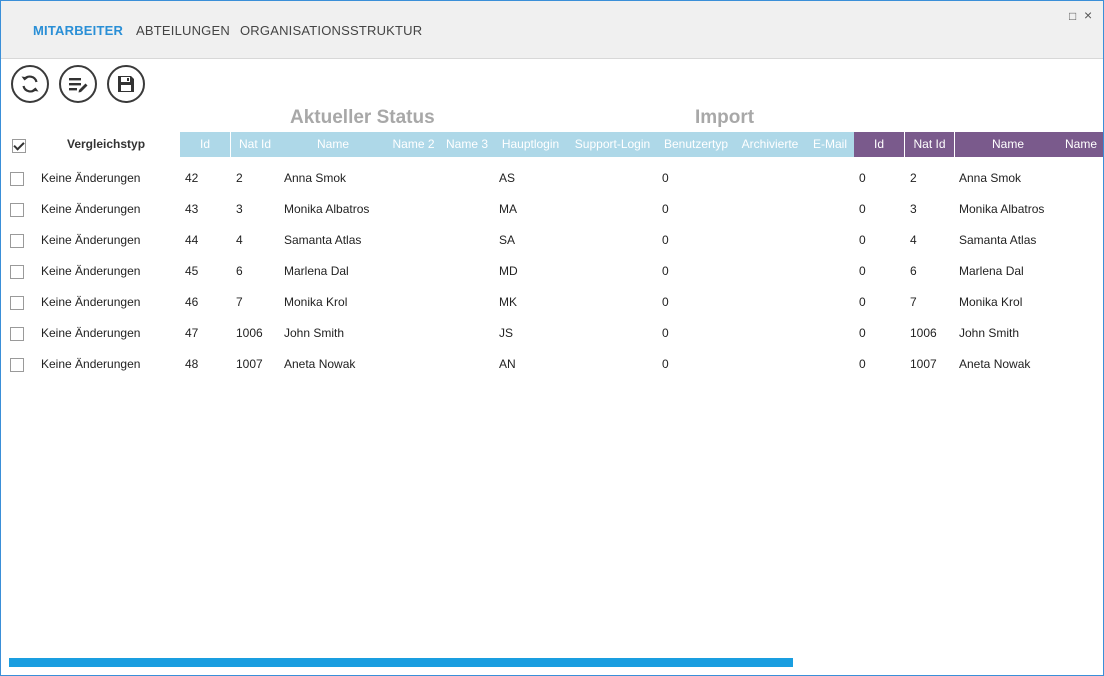 The height and width of the screenshot is (676, 1104). Describe the element at coordinates (990, 178) in the screenshot. I see `import-name-cell: Anna Smok` at that location.